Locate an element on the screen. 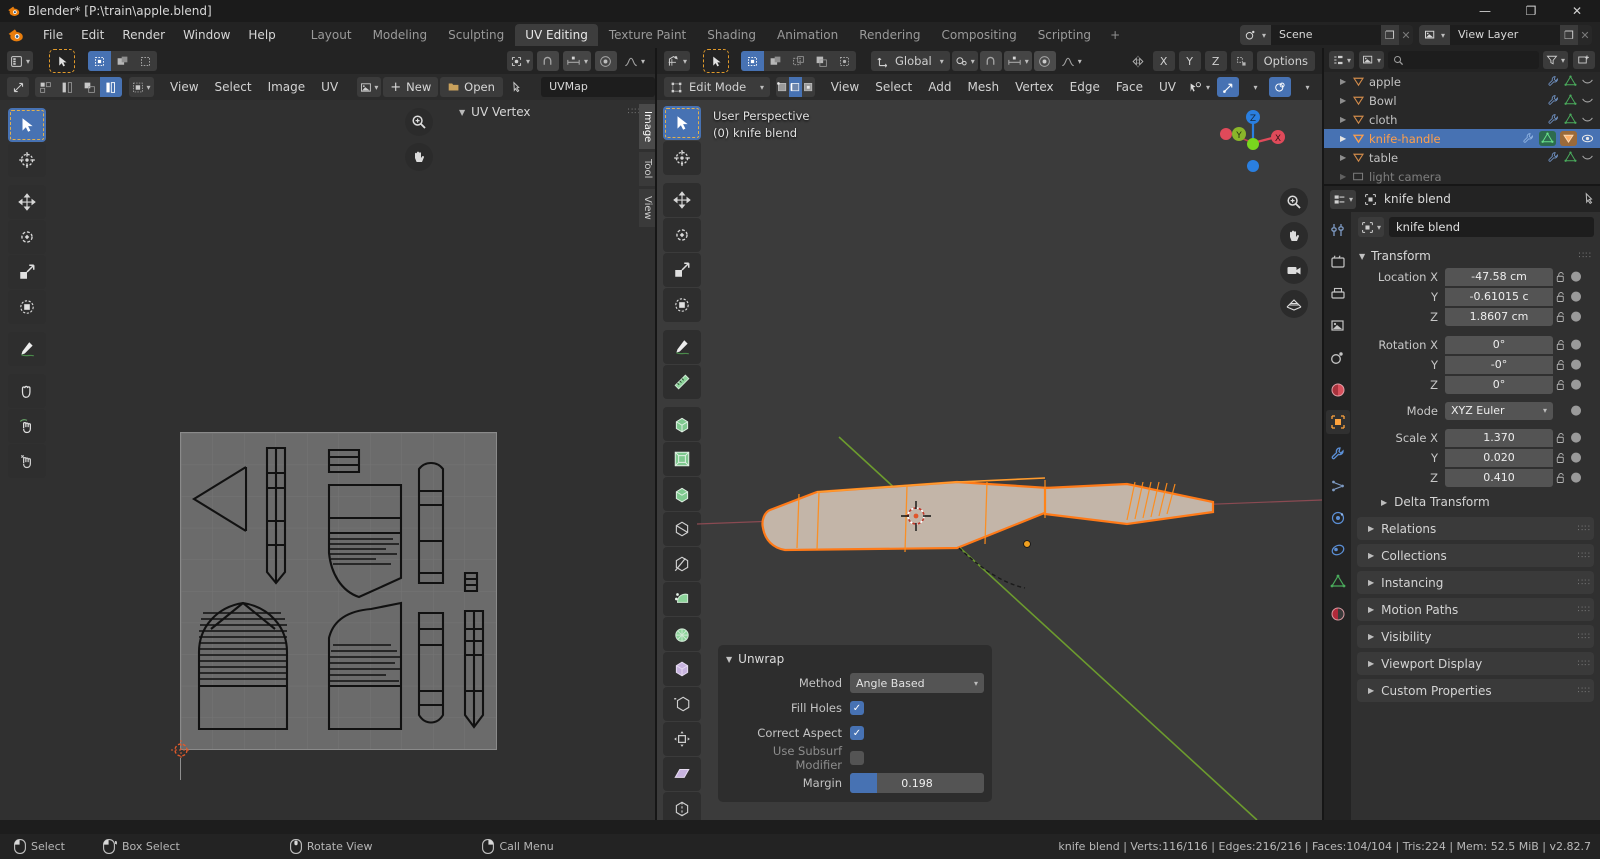 This screenshot has height=859, width=1600. unwrap-subsurf-checkbox is located at coordinates (857, 758).